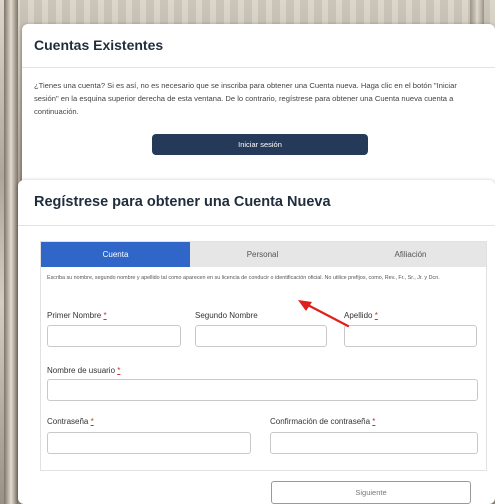  What do you see at coordinates (258, 46) in the screenshot?
I see `existing-accounts-title: Cuentas Existentes` at bounding box center [258, 46].